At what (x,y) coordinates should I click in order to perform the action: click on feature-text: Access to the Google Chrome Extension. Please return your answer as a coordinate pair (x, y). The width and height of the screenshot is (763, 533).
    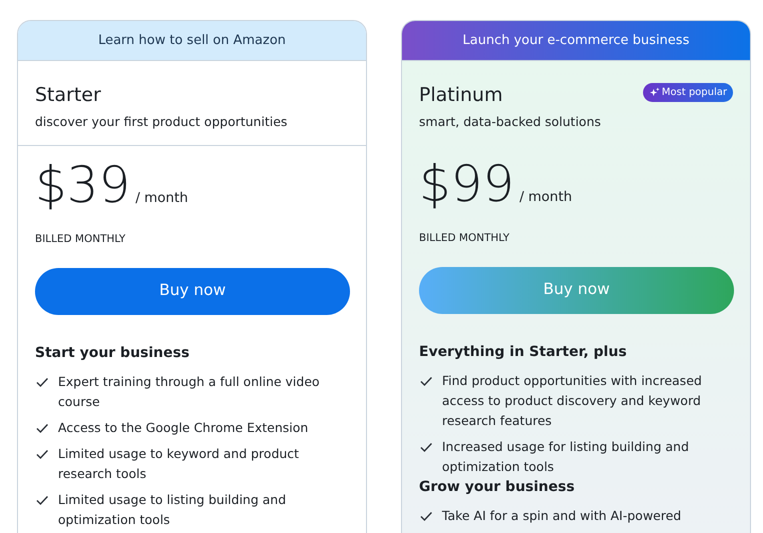
    Looking at the image, I should click on (183, 427).